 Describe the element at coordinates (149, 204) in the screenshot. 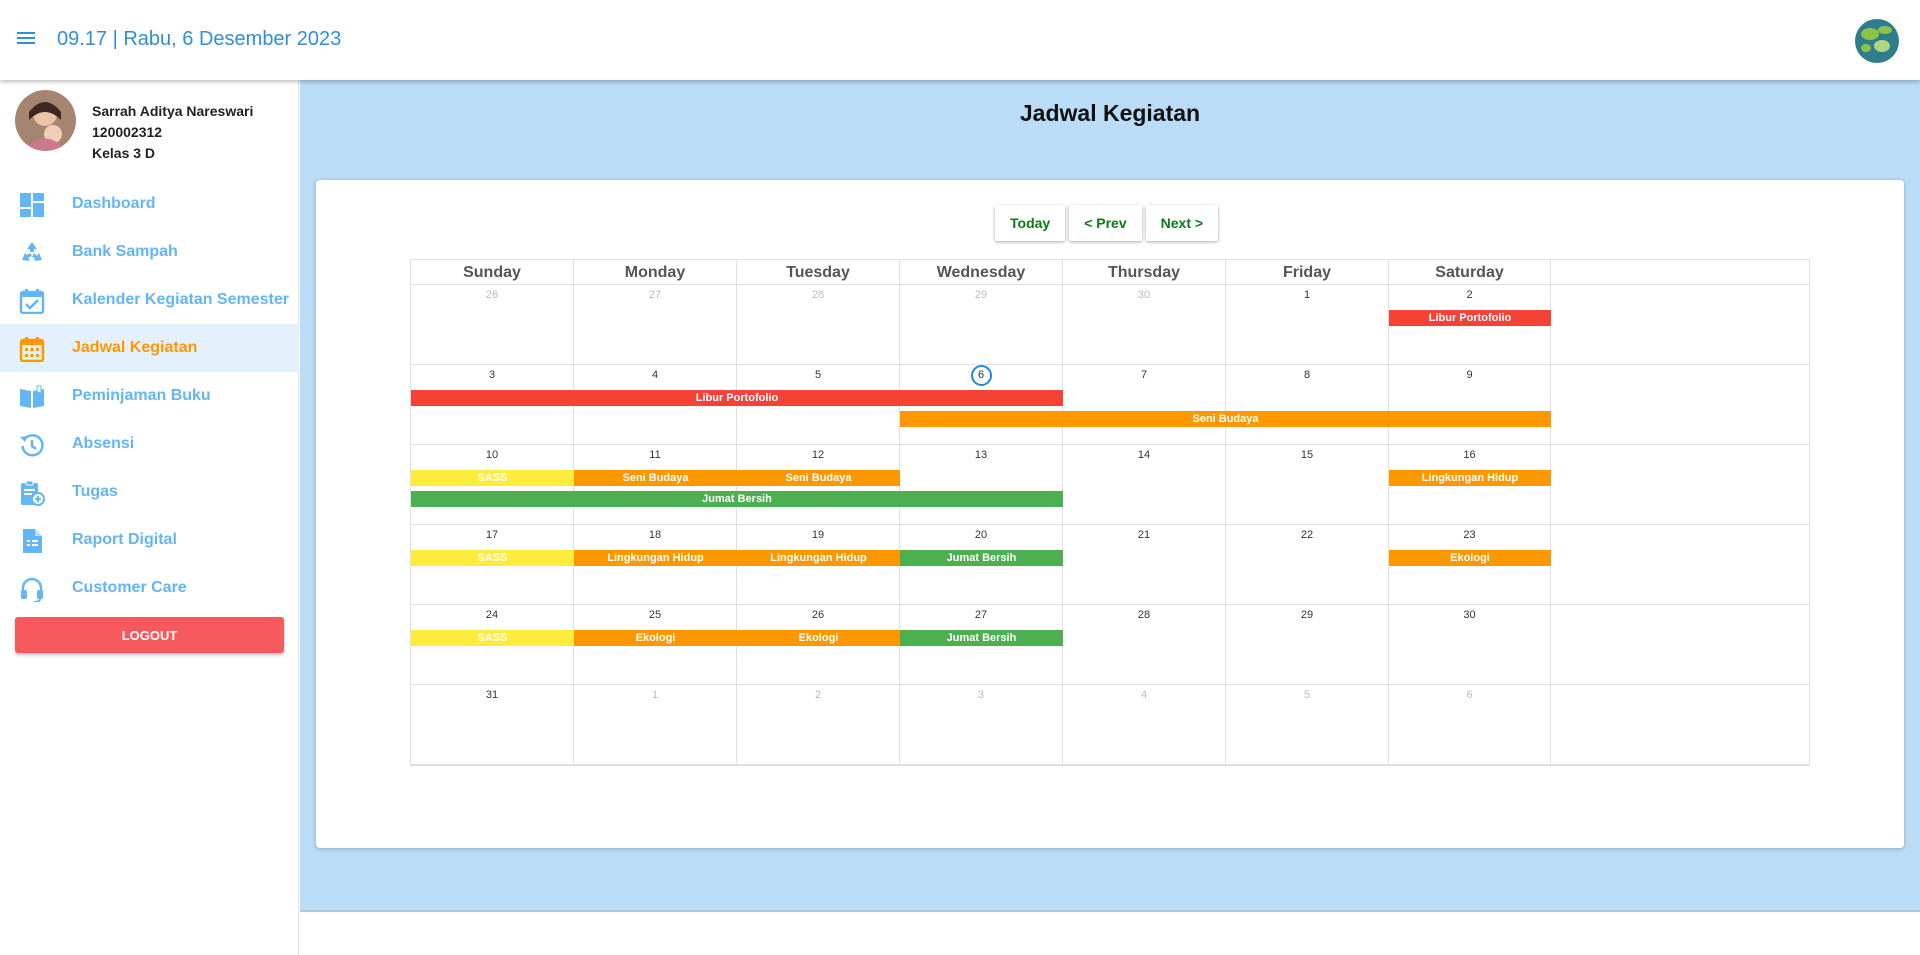

I see `sidebar-item-dashboard: Dashboard` at that location.